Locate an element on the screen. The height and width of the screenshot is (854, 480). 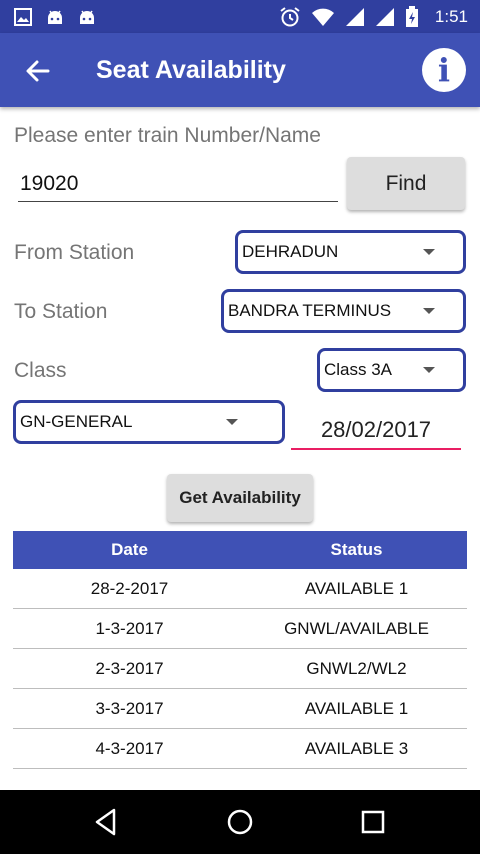
train-prompt-label: Please enter train Number/Name is located at coordinates (167, 135).